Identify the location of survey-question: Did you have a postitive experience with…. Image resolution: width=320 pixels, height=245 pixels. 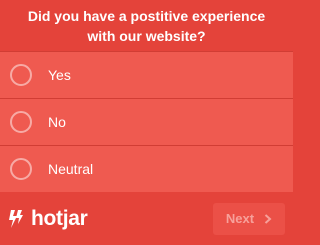
(146, 25).